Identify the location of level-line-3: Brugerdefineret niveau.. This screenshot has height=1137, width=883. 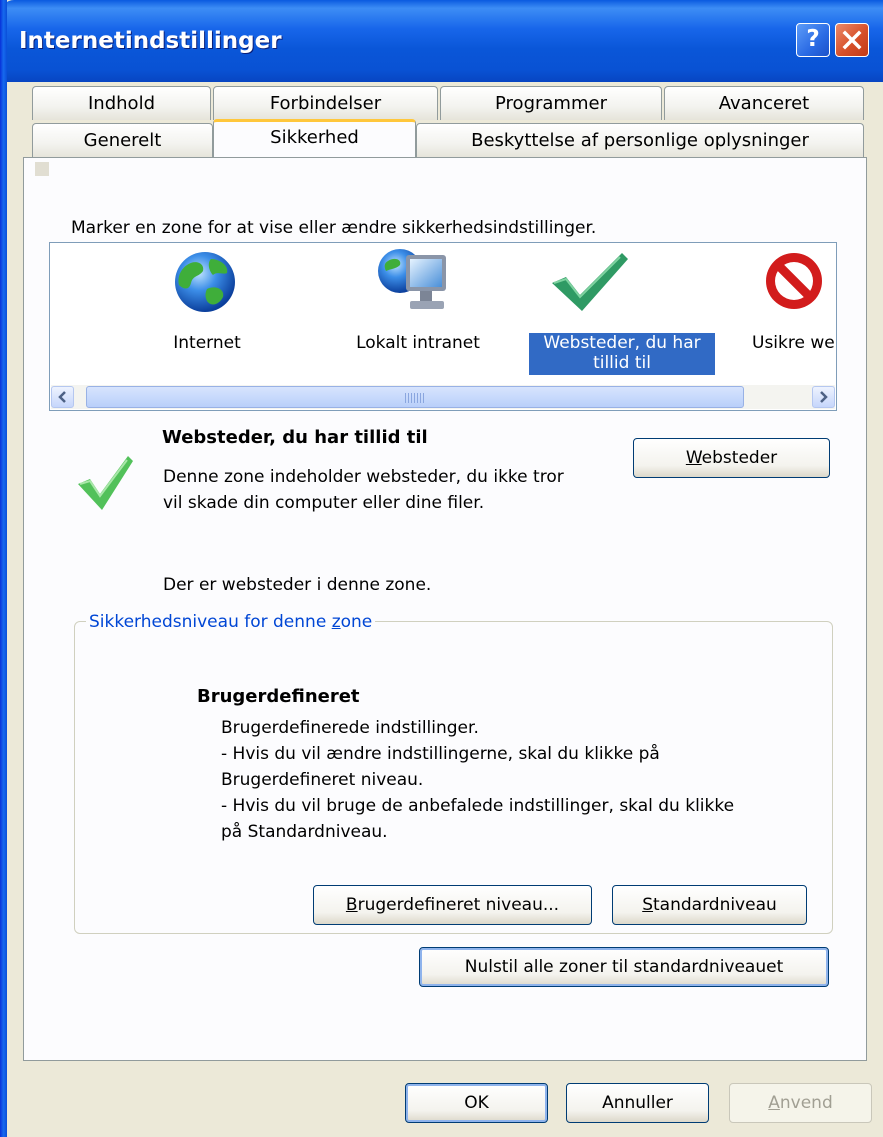
(322, 780).